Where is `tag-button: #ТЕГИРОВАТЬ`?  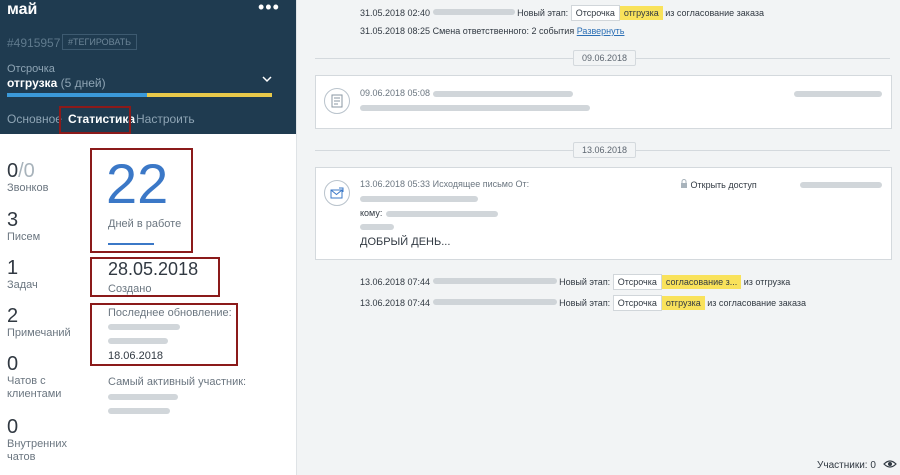
tag-button: #ТЕГИРОВАТЬ is located at coordinates (100, 42).